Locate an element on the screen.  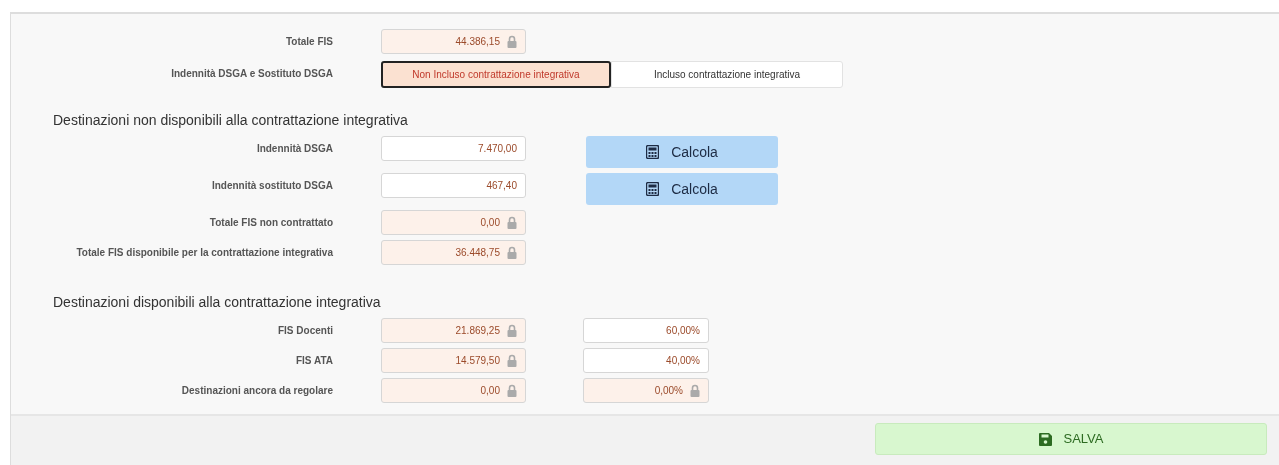
field-value: 21.869,25 is located at coordinates (477, 331).